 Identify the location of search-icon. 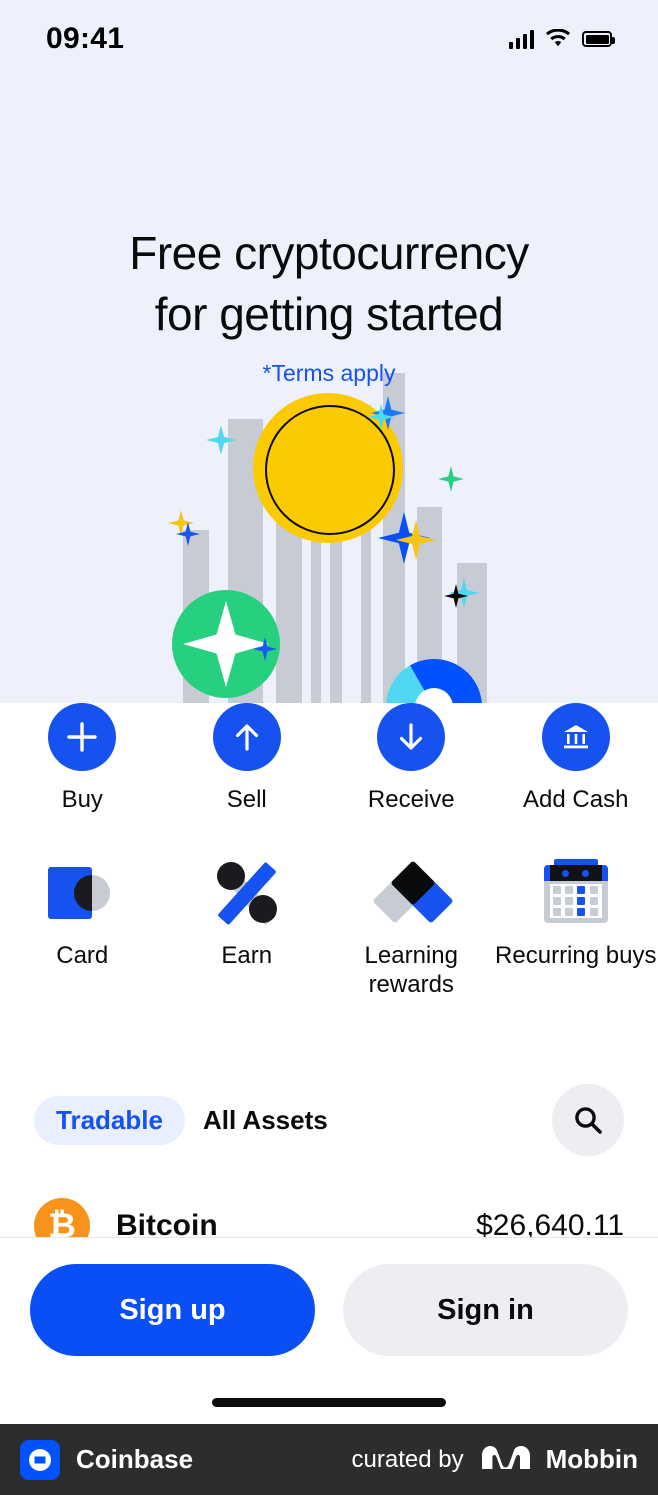
(588, 1120).